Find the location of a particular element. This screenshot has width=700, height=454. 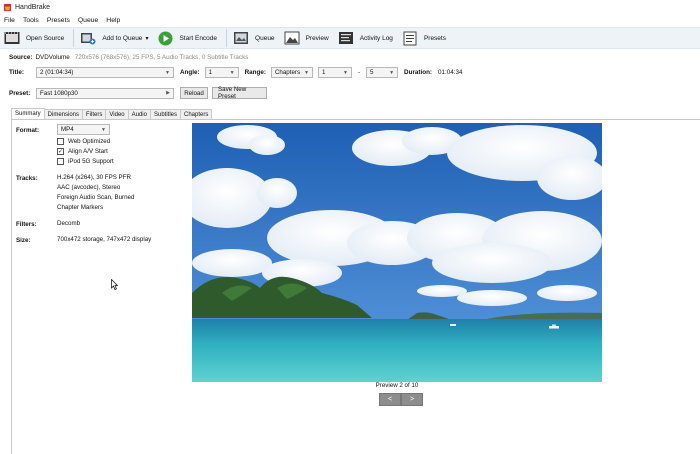

ipod-support-checkbox: iPod 5G Support is located at coordinates (85, 161).